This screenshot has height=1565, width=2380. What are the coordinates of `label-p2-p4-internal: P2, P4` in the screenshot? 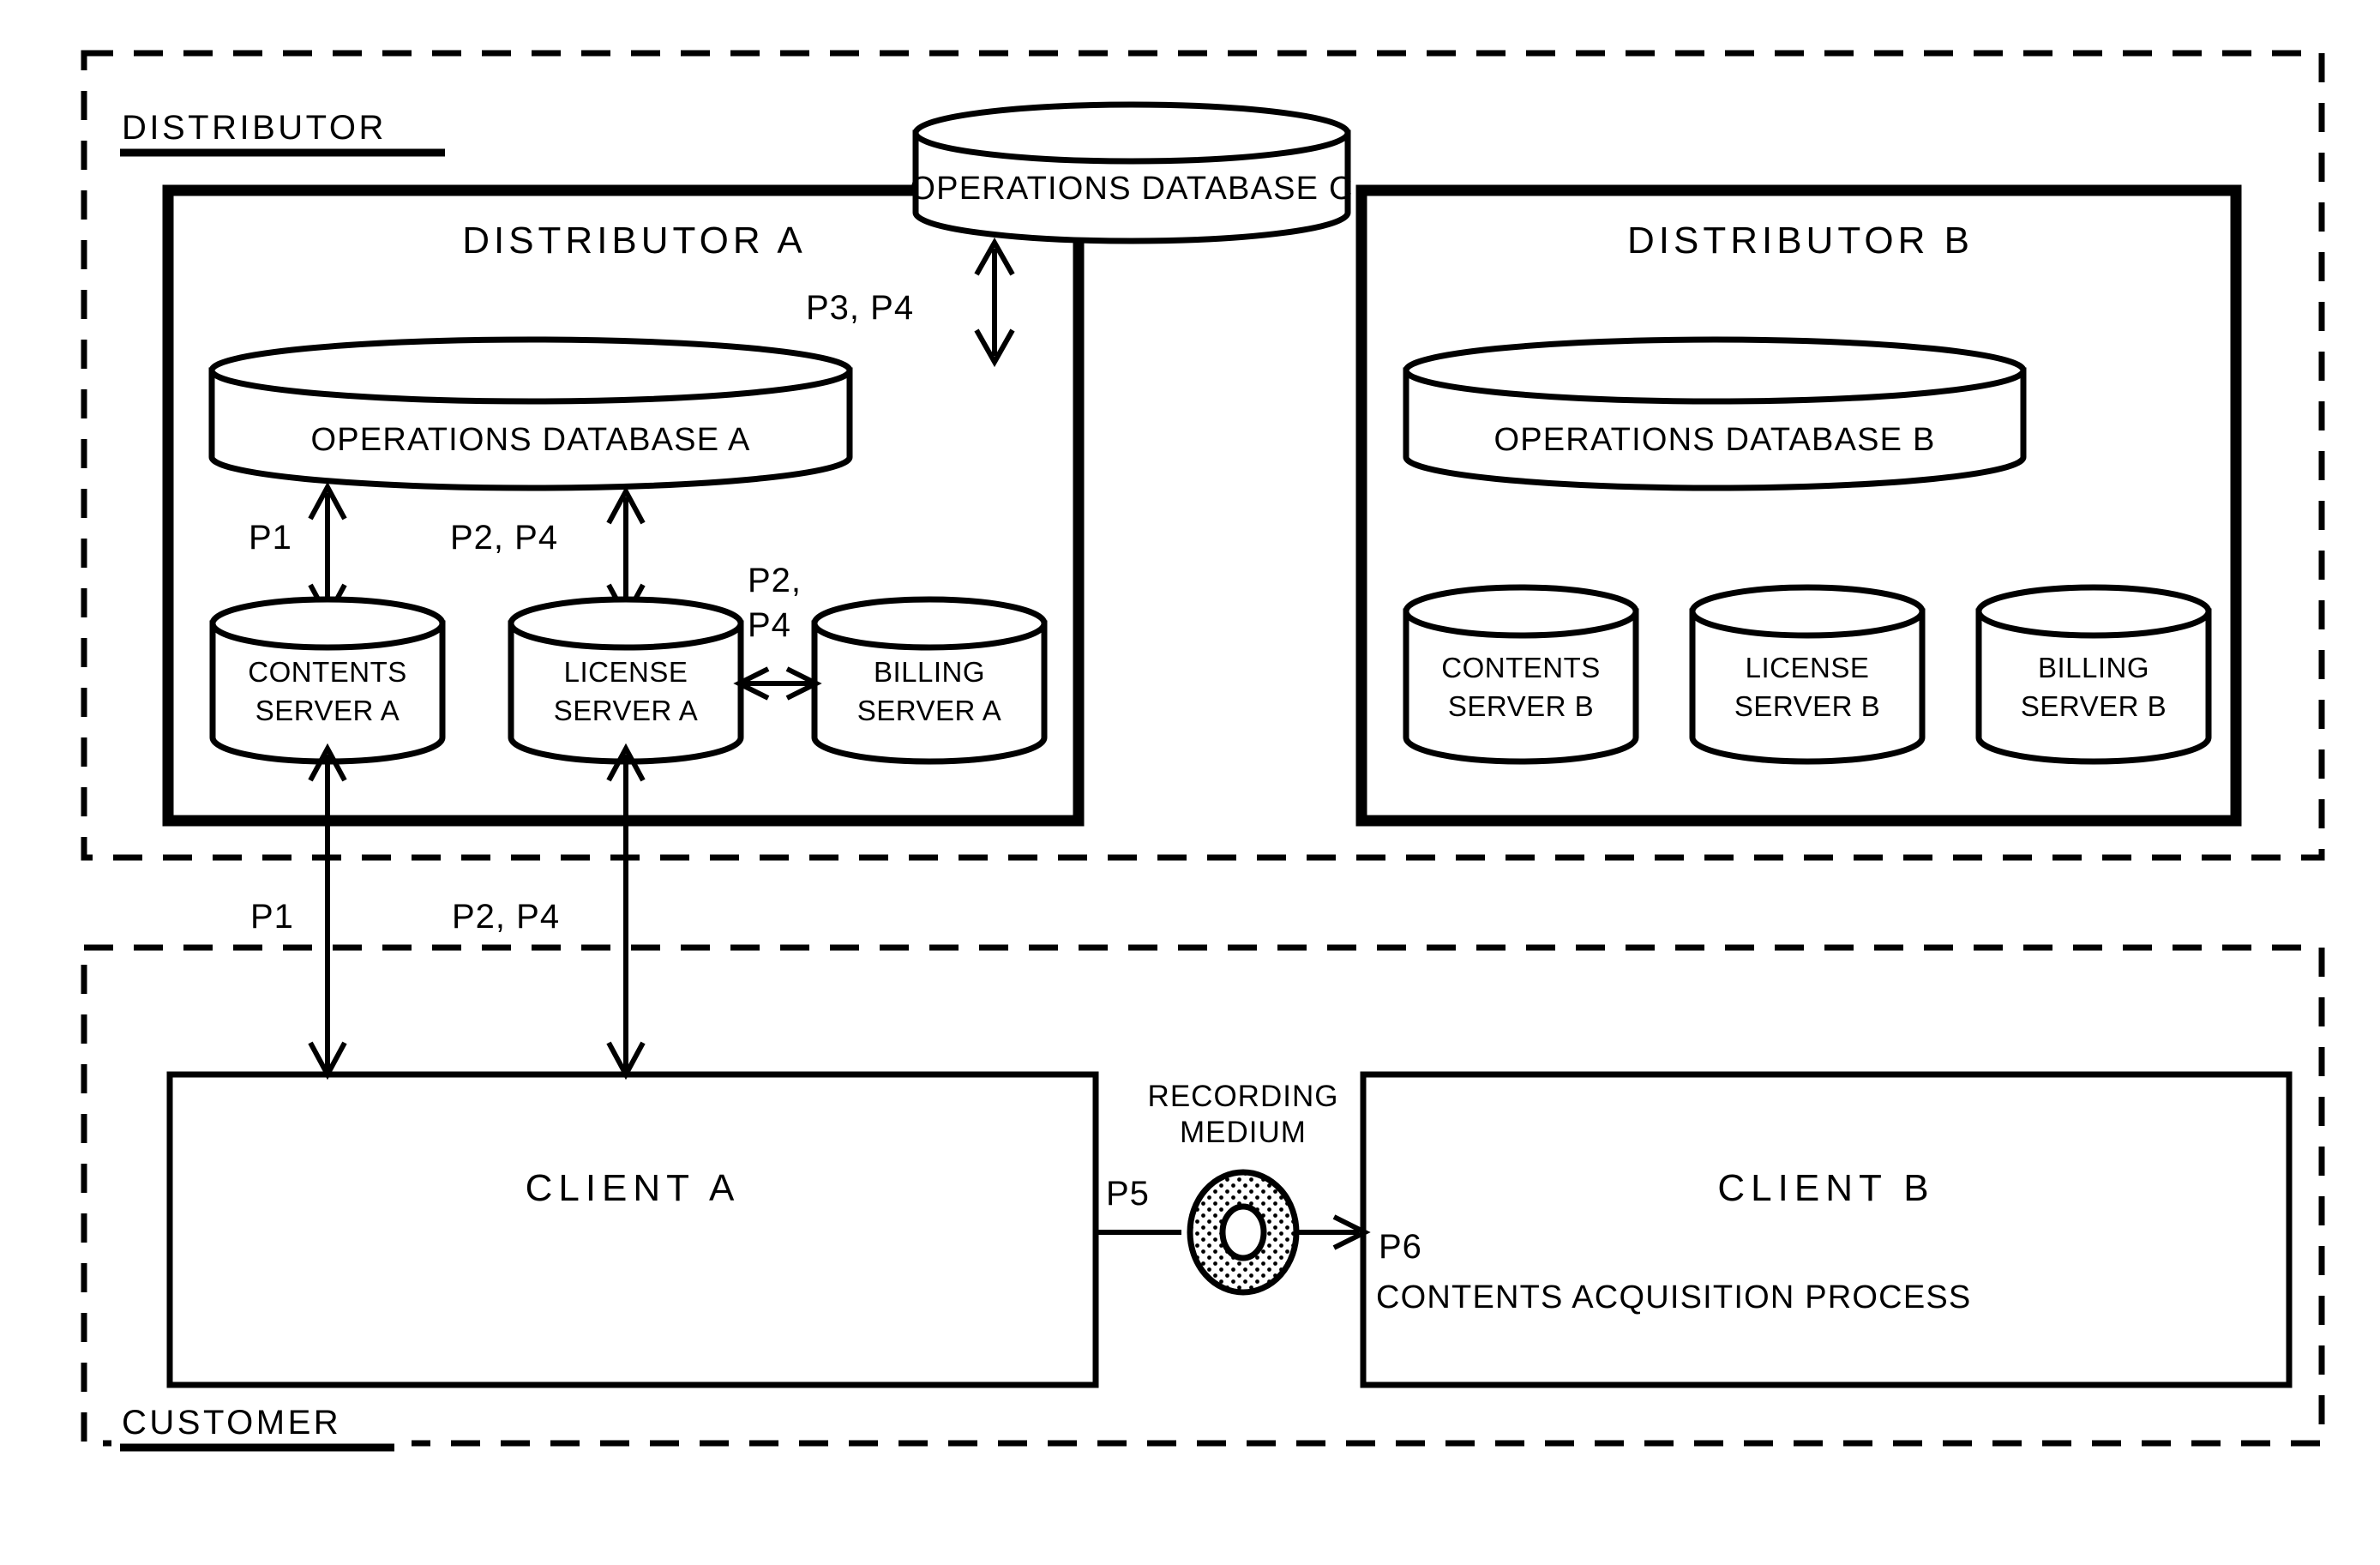 It's located at (504, 538).